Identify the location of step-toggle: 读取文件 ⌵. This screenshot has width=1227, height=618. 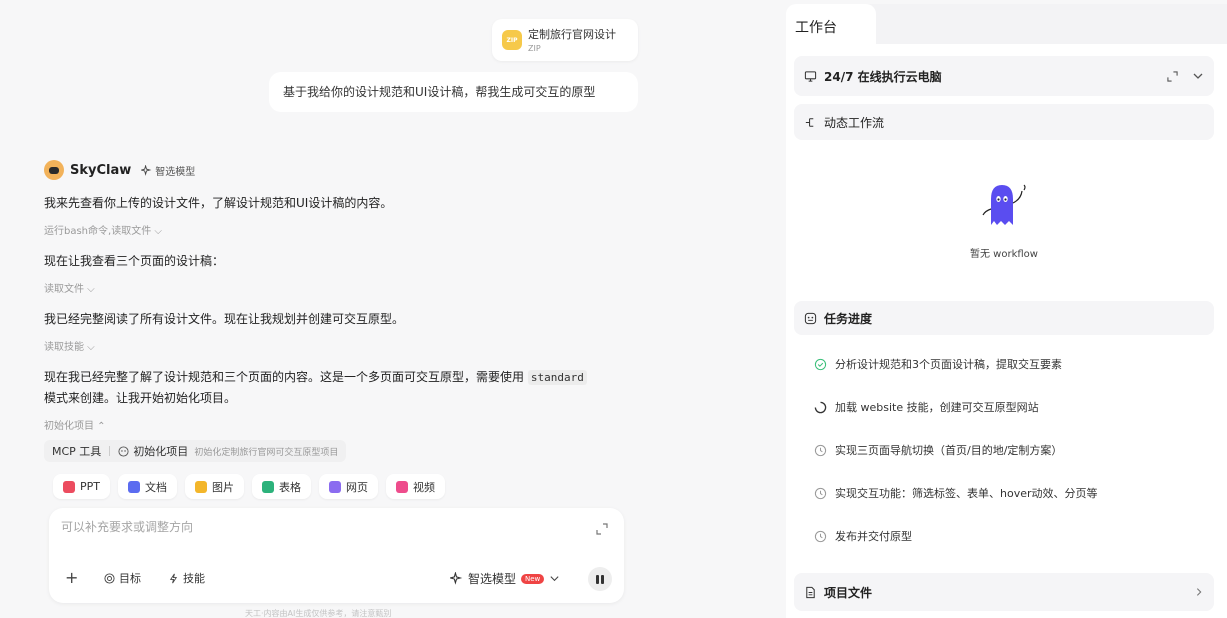
(69, 287).